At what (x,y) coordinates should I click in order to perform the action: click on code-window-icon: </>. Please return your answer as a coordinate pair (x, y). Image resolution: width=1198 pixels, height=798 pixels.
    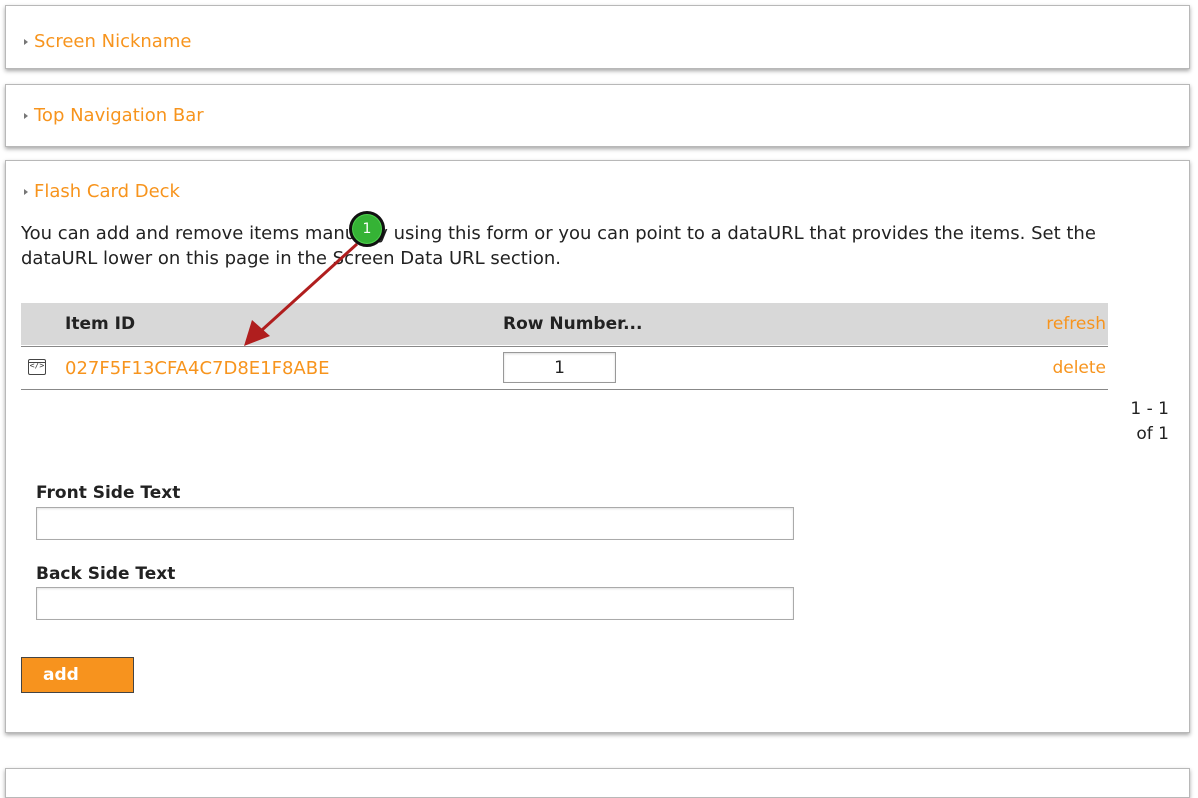
    Looking at the image, I should click on (37, 367).